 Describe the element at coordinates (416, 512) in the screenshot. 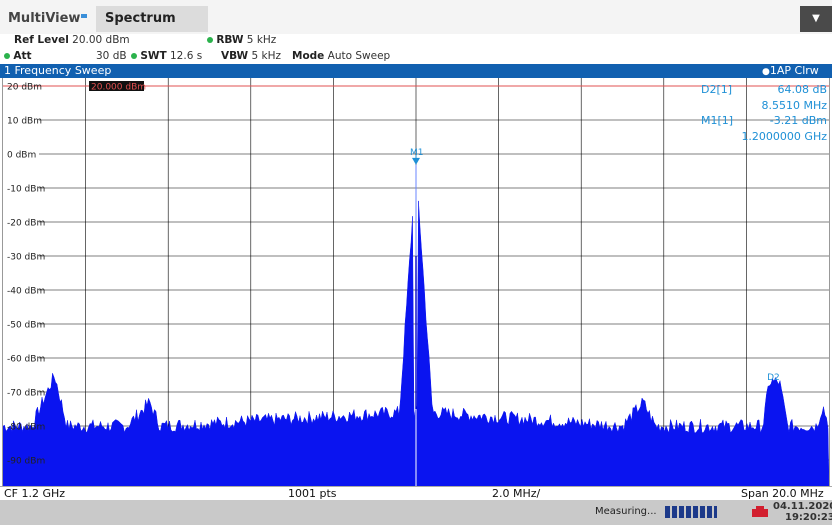

I see `status-bar: Measuring... 04.11.2020 19:20:23` at that location.